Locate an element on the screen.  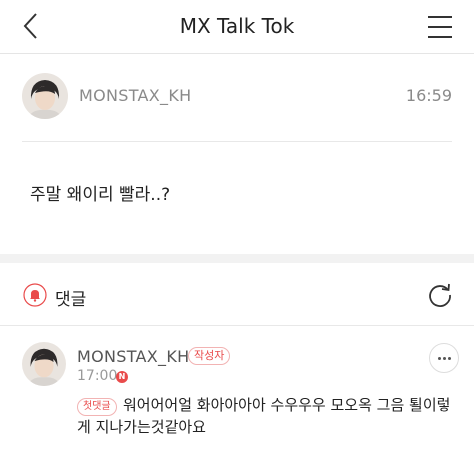
author-avatar is located at coordinates (45, 96).